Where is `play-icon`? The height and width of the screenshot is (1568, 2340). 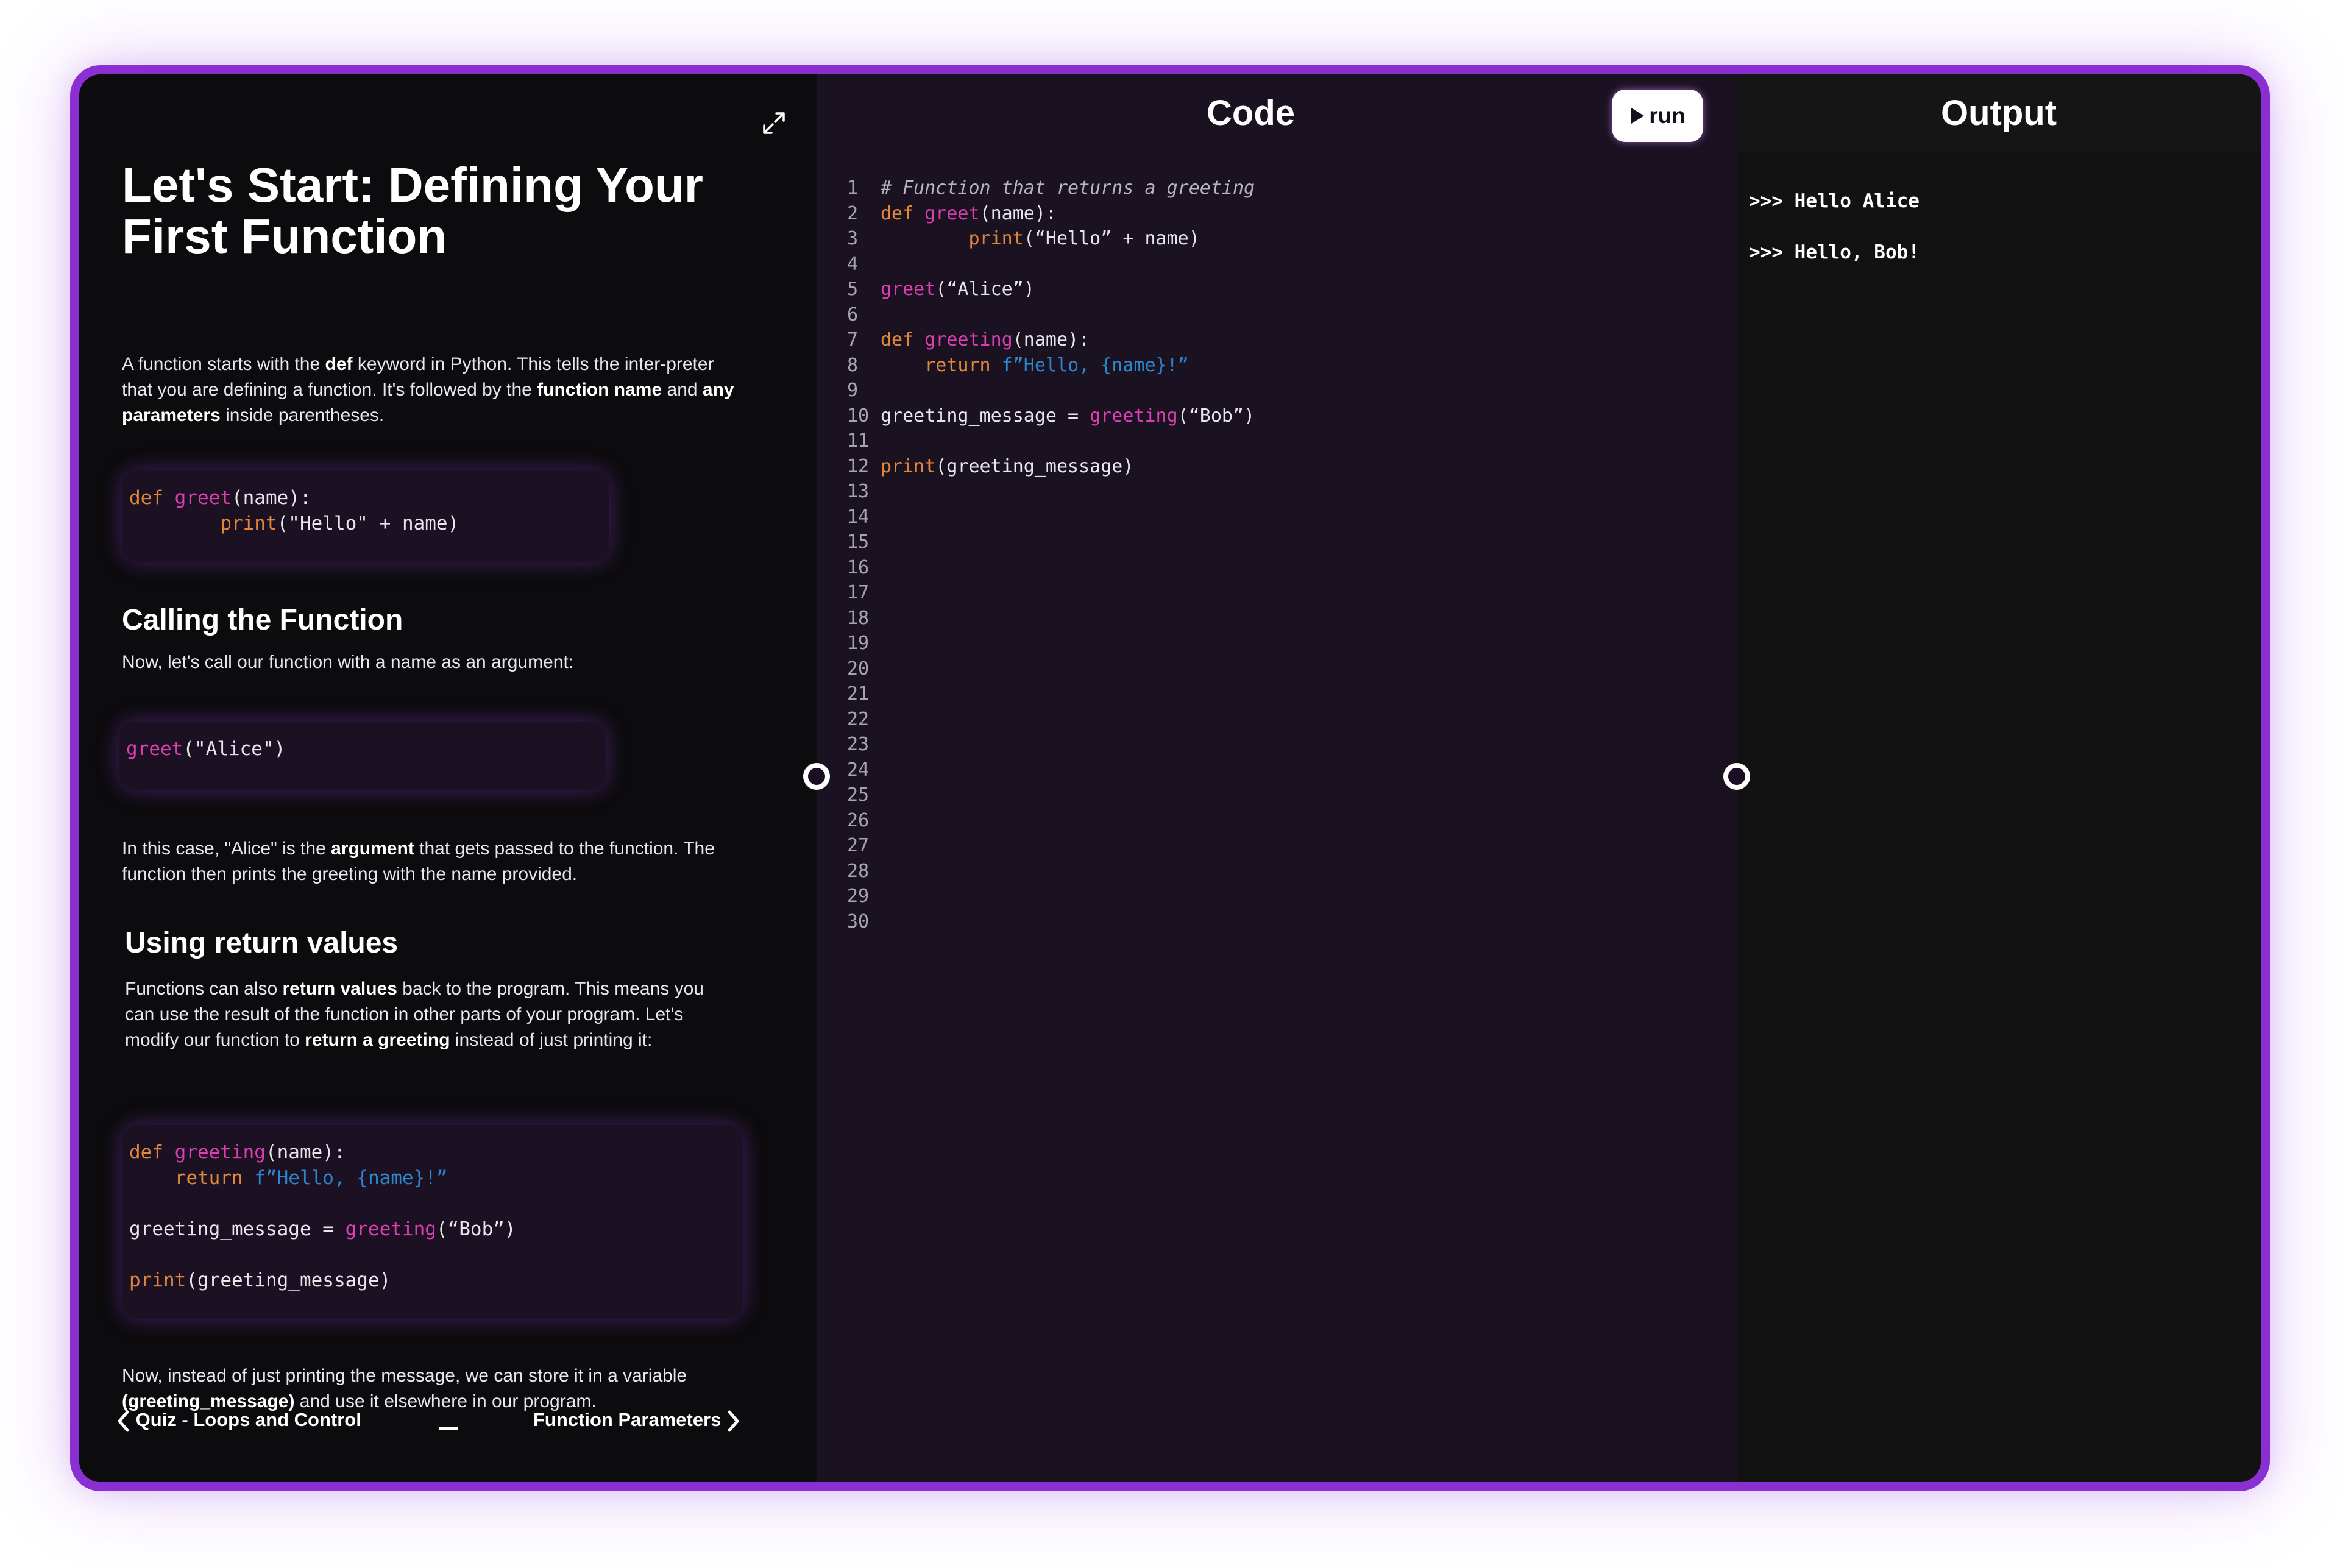
play-icon is located at coordinates (1638, 116).